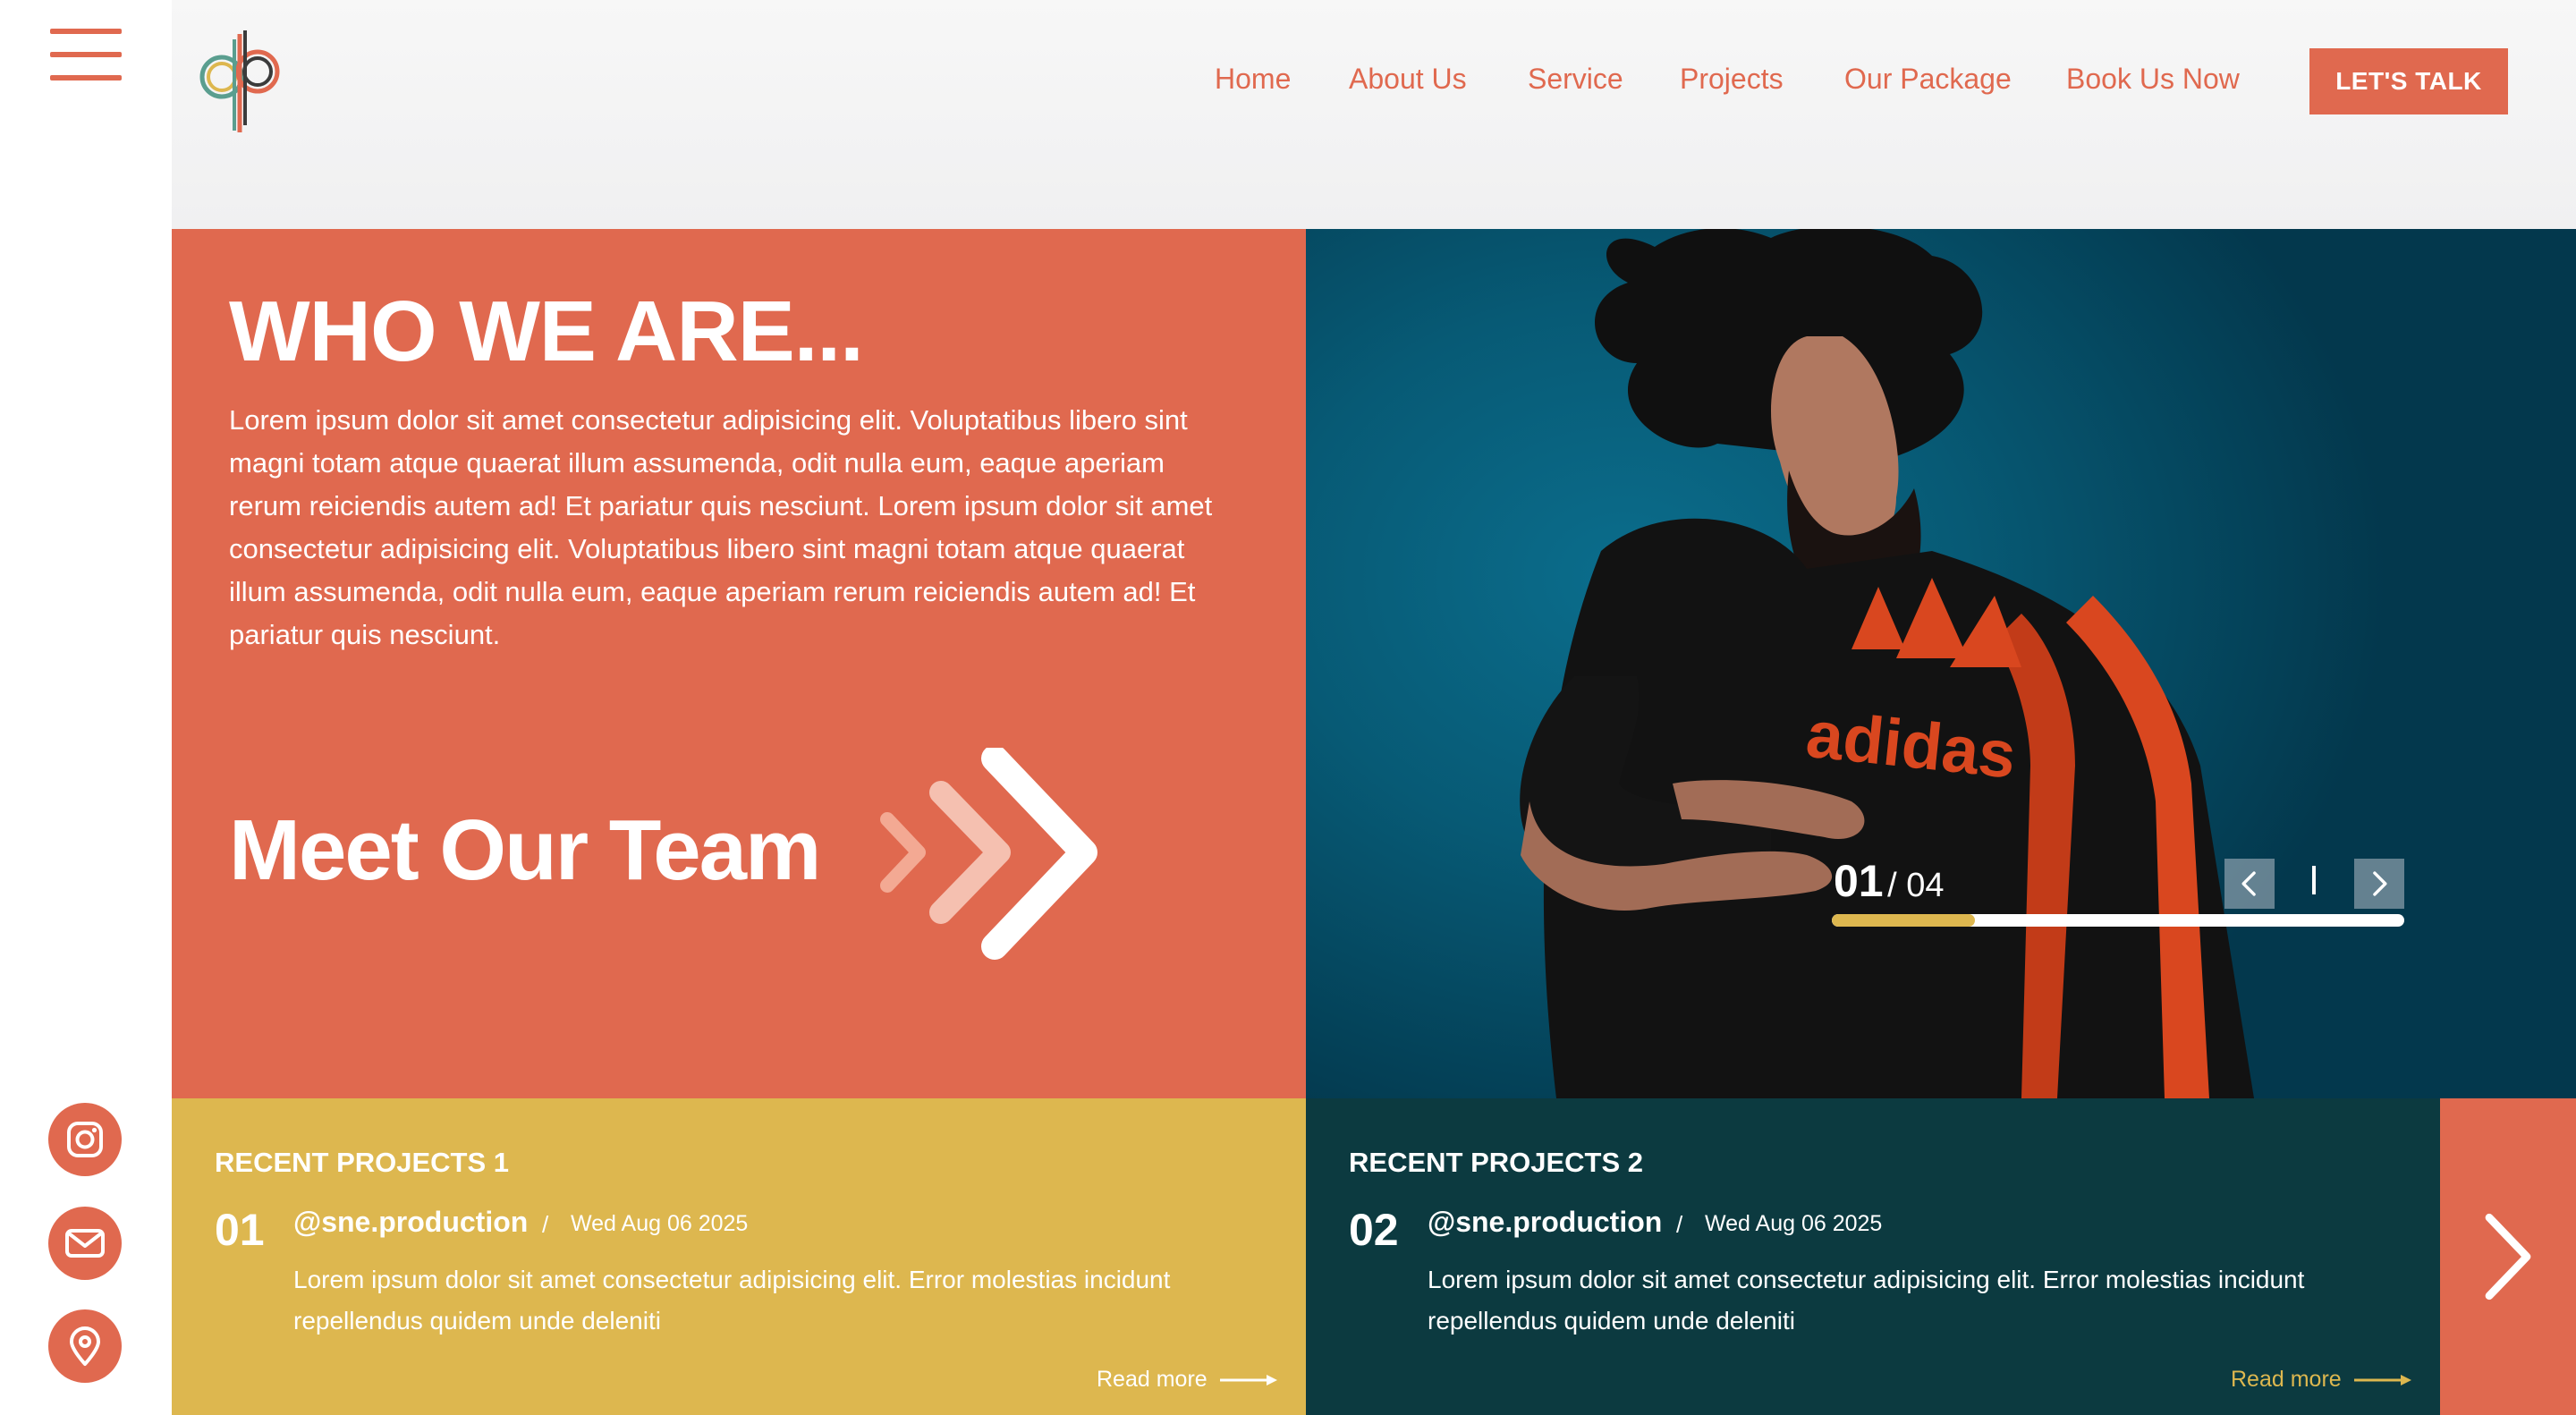  I want to click on nav-our-package: Our Package, so click(1928, 80).